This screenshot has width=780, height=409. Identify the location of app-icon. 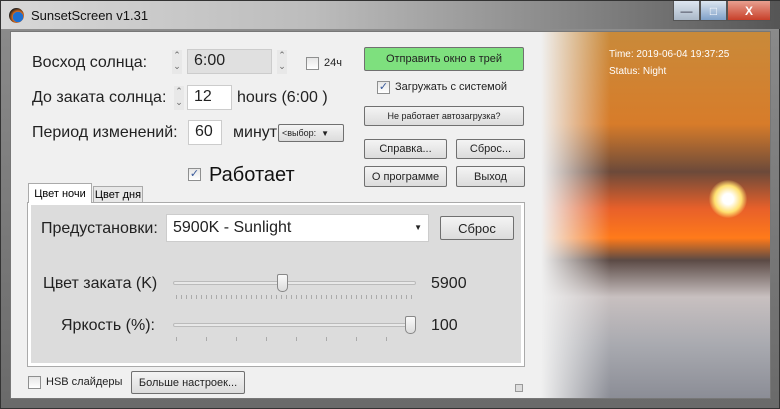
(16, 15).